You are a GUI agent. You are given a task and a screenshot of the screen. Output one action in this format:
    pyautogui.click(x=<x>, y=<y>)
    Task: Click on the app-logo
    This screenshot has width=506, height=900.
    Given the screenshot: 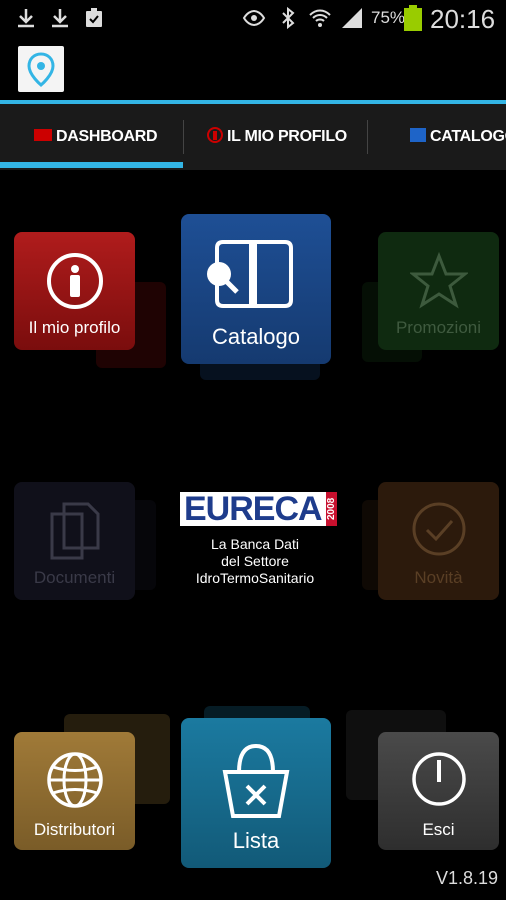 What is the action you would take?
    pyautogui.click(x=41, y=69)
    